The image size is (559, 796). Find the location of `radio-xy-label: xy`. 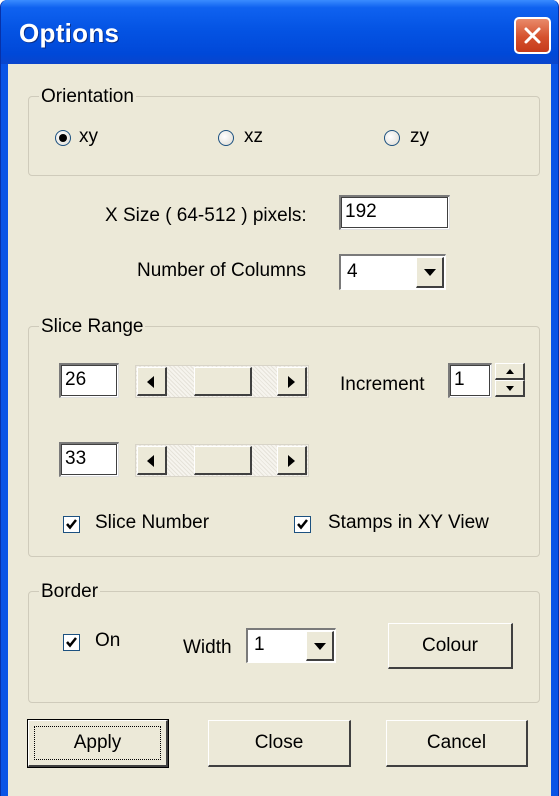

radio-xy-label: xy is located at coordinates (88, 137).